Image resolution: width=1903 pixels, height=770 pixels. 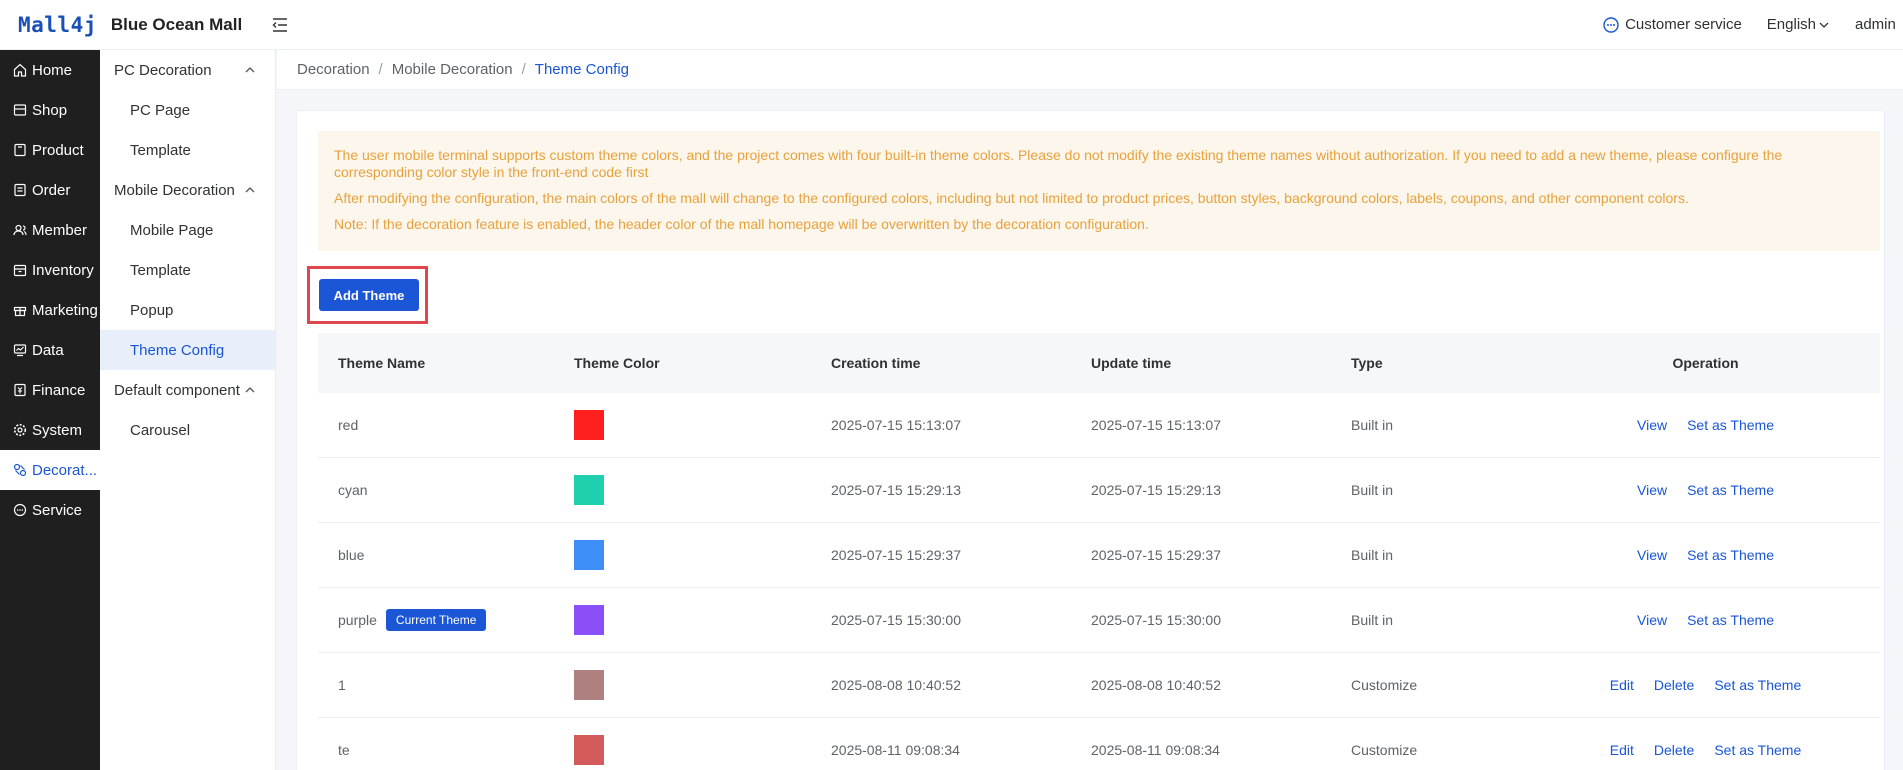 I want to click on product-icon, so click(x=20, y=150).